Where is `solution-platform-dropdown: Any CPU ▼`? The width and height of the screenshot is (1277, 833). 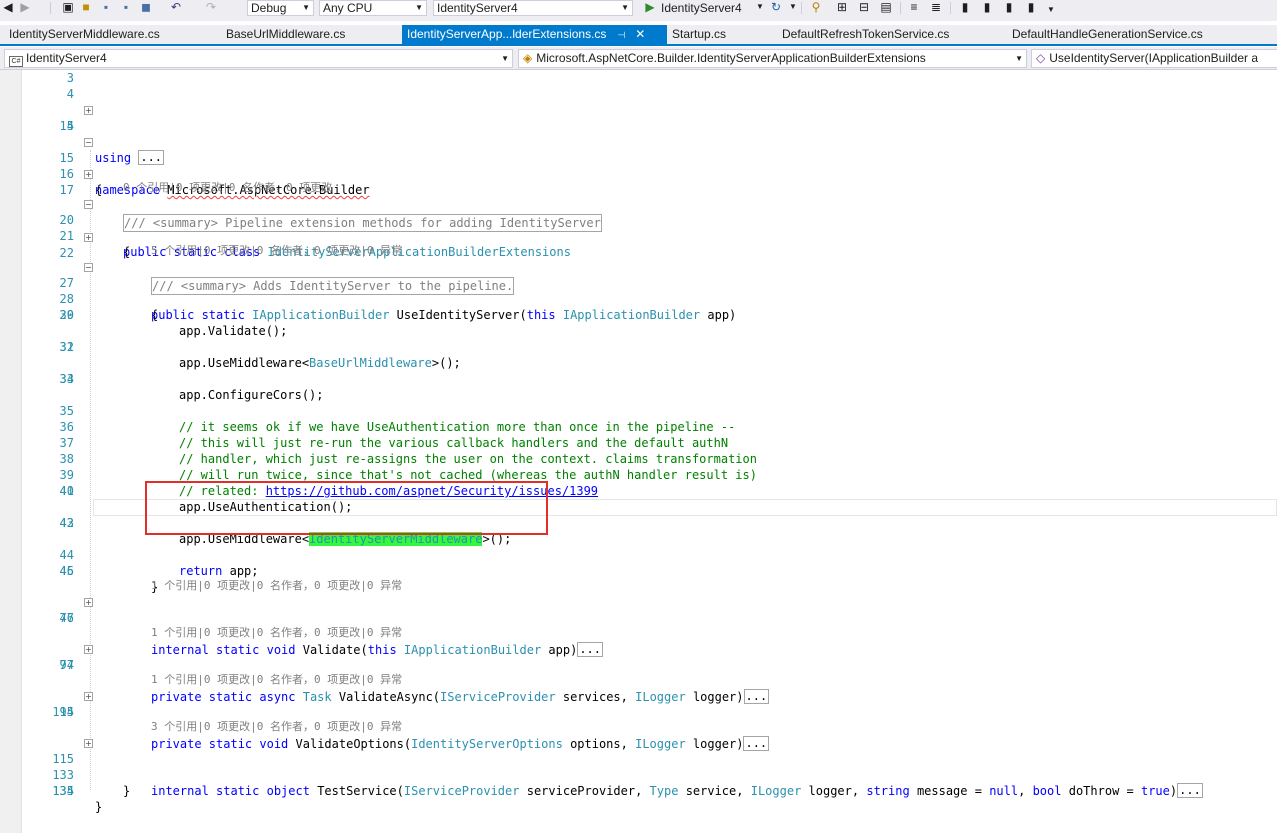 solution-platform-dropdown: Any CPU ▼ is located at coordinates (373, 8).